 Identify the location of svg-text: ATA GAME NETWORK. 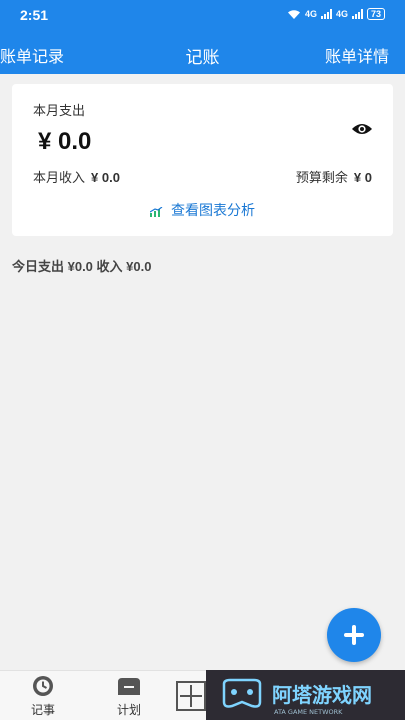
(308, 712).